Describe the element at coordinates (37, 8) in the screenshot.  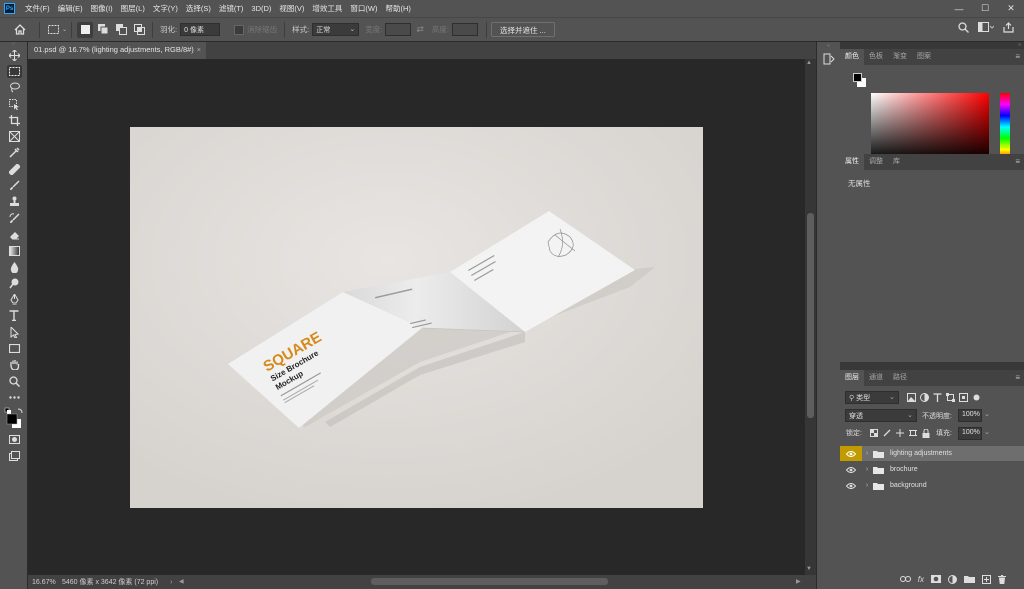
I see `menu-file: 文件(F)` at that location.